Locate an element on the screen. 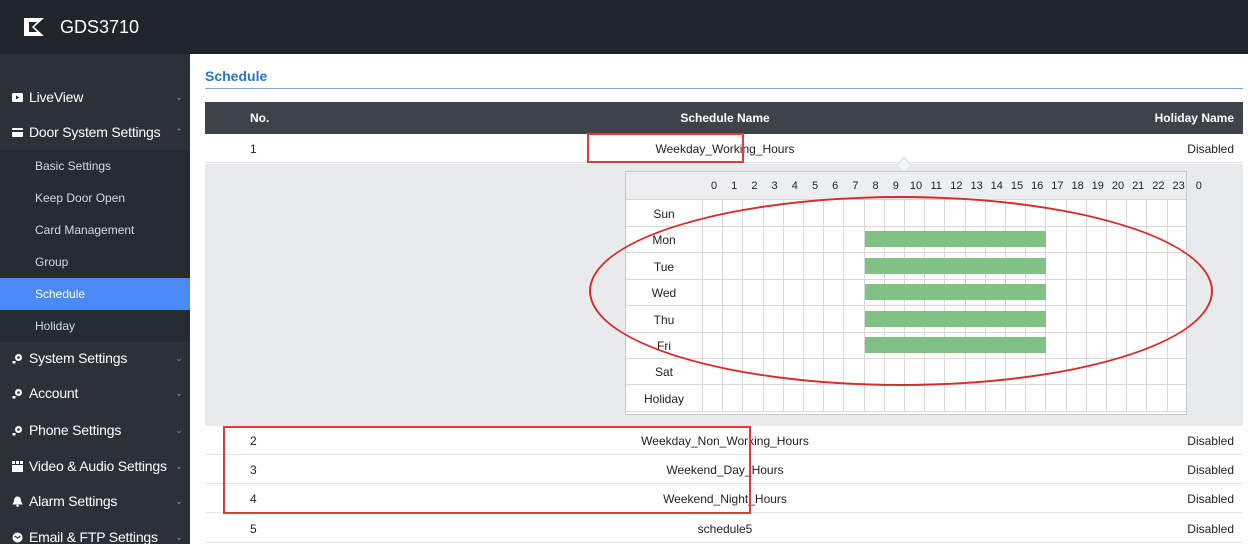 Image resolution: width=1248 pixels, height=544 pixels. sidebar-item-keep-door-open: Keep Door Open is located at coordinates (95, 198).